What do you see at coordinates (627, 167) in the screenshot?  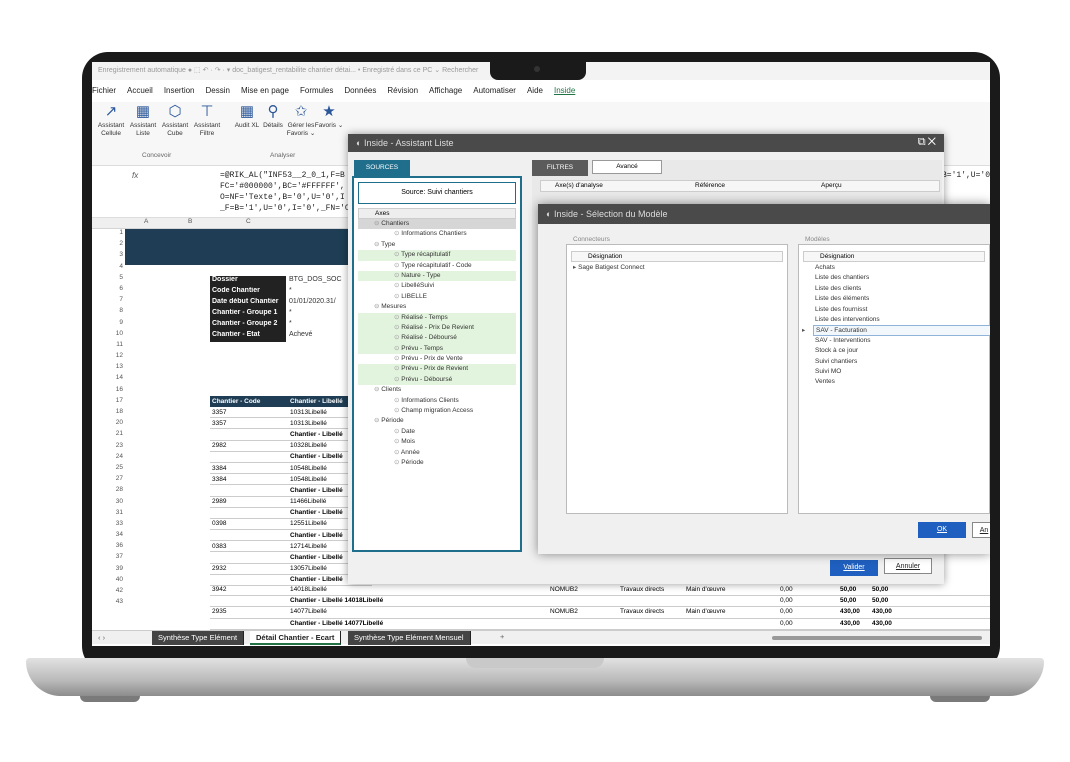 I see `tab-avance: Avancé` at bounding box center [627, 167].